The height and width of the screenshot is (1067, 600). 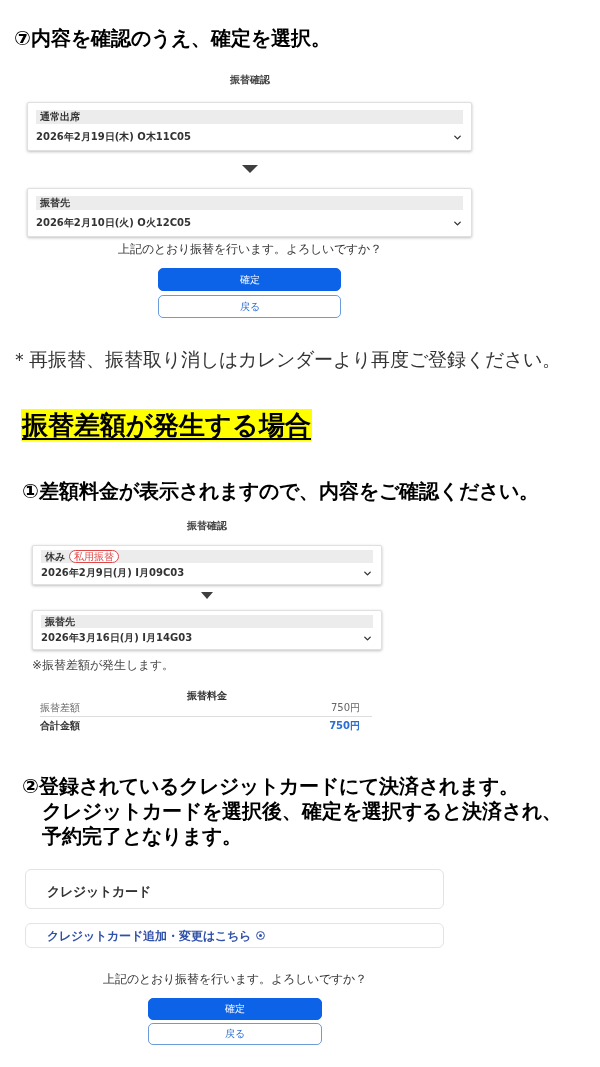 I want to click on highlighted-heading: 振替差額が発生する場合, so click(x=166, y=425).